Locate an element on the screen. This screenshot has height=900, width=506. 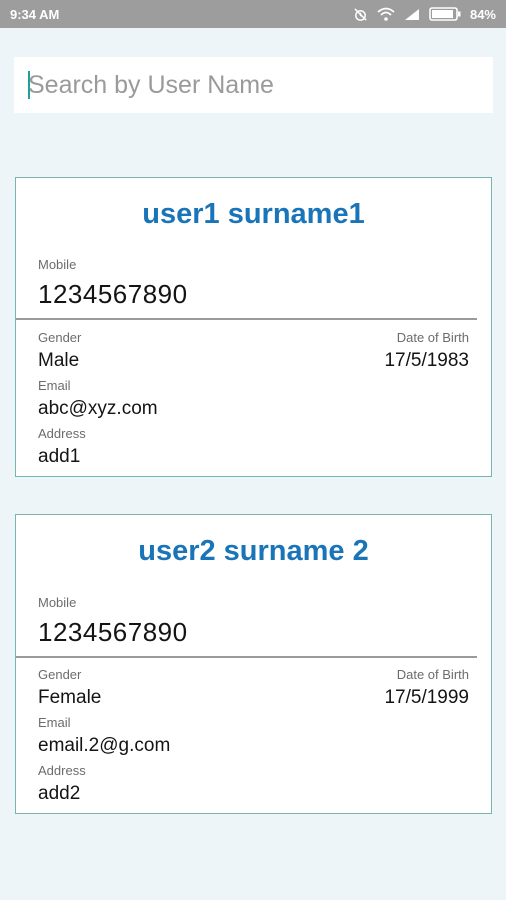
address-value: add1 is located at coordinates (59, 456).